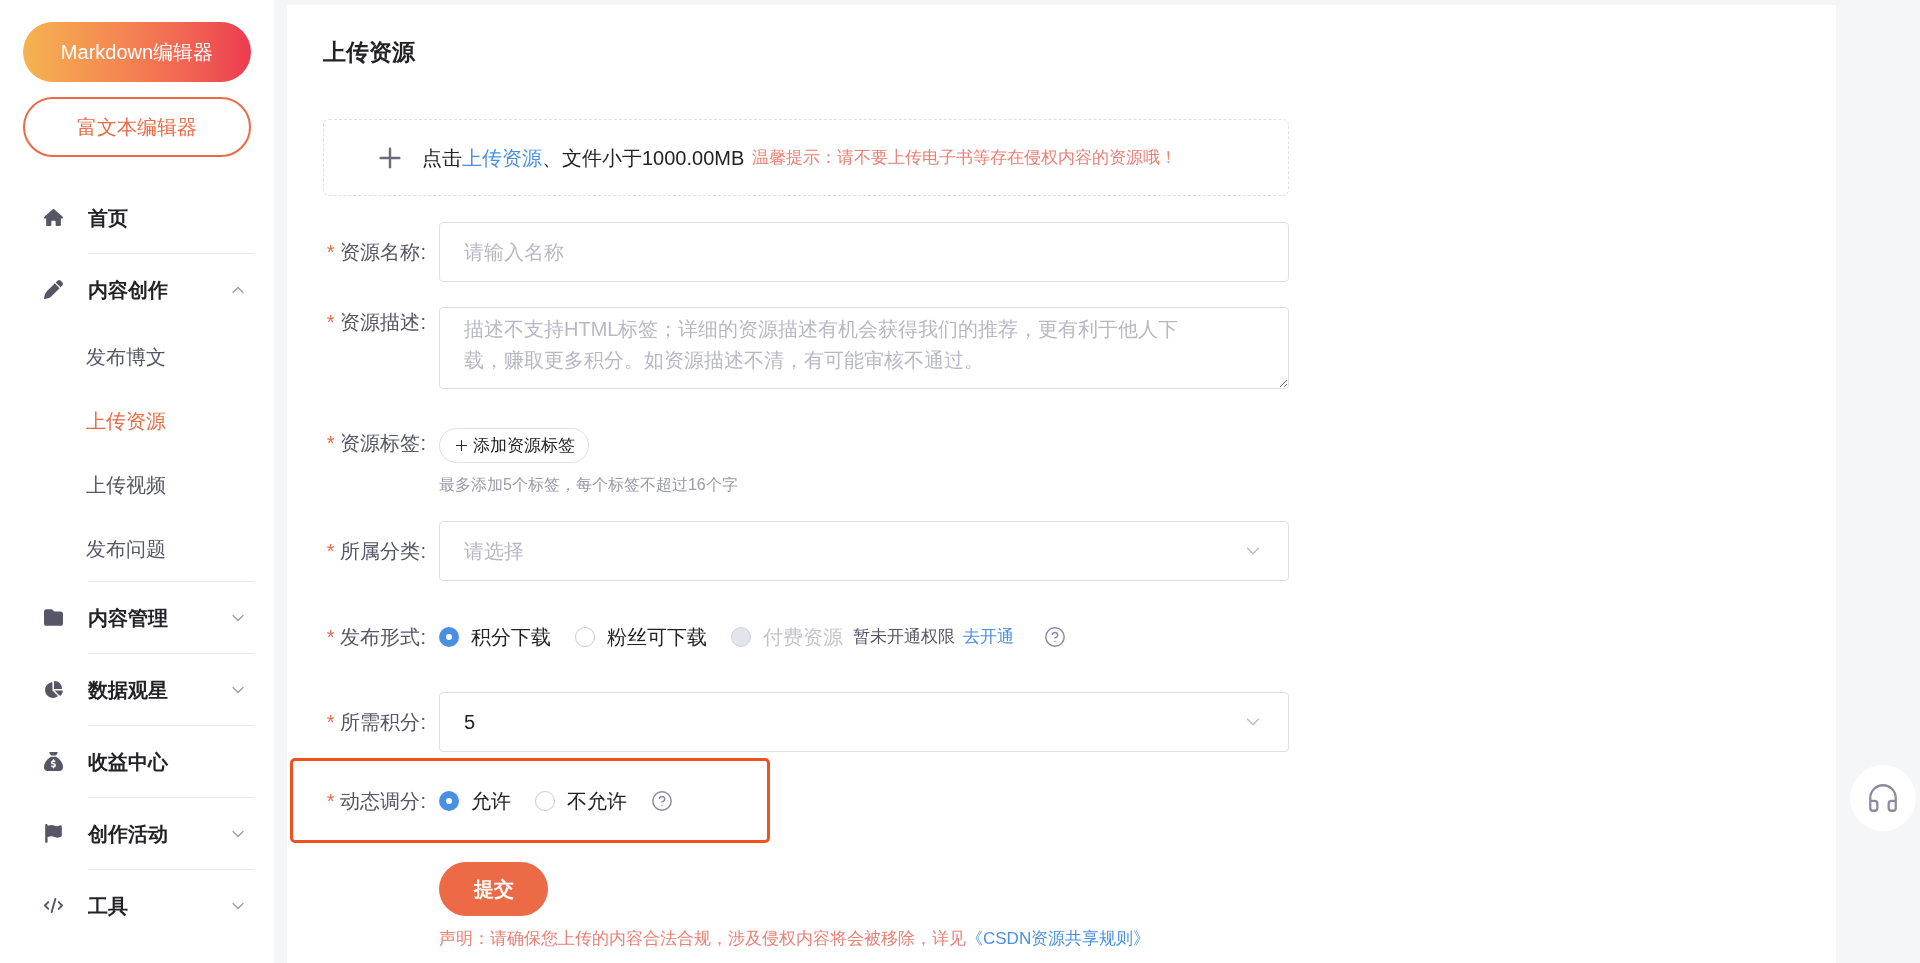 This screenshot has height=963, width=1920. I want to click on headset-icon, so click(1883, 798).